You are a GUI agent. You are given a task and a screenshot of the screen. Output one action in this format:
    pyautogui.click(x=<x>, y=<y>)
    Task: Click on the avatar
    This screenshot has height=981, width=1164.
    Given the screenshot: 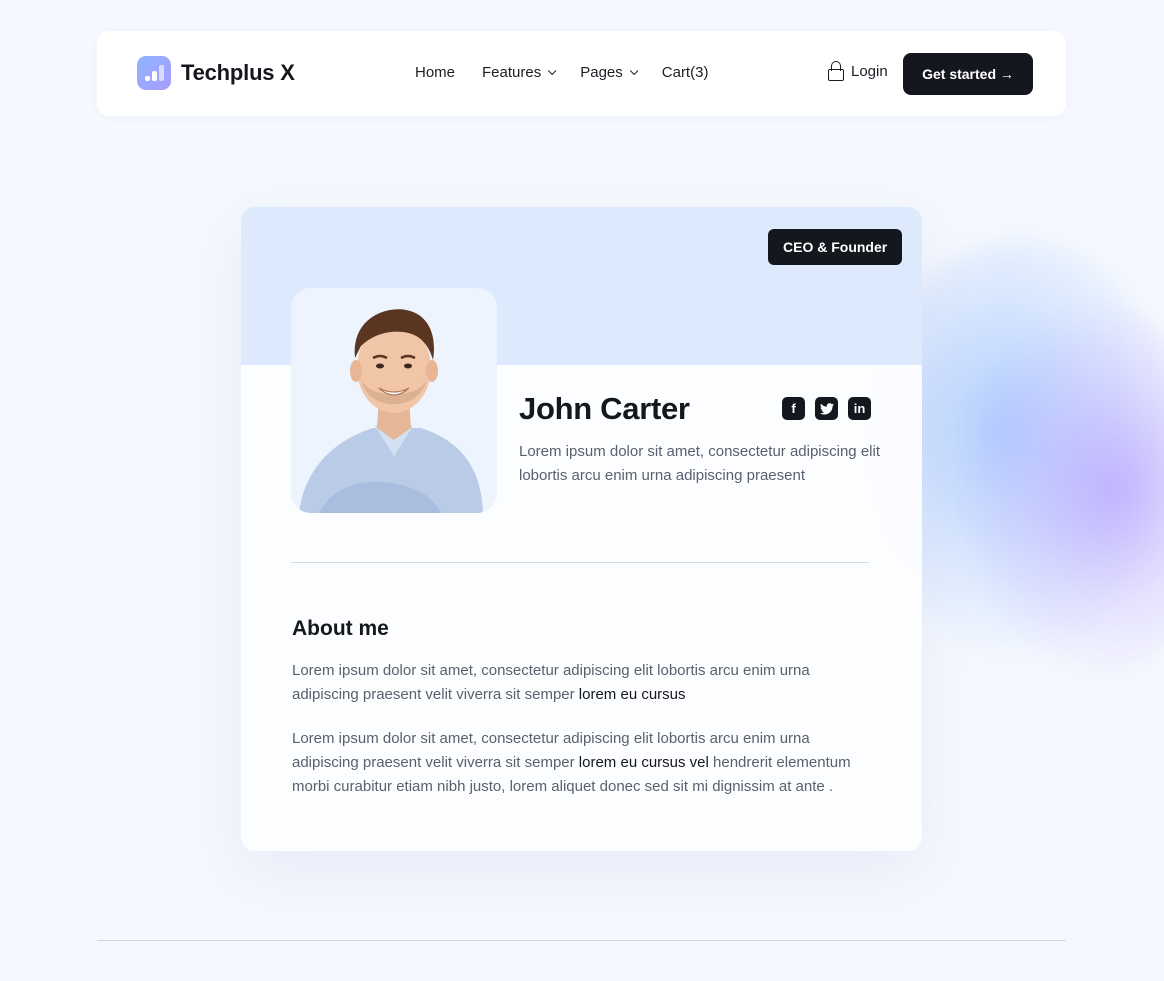 What is the action you would take?
    pyautogui.click(x=394, y=400)
    